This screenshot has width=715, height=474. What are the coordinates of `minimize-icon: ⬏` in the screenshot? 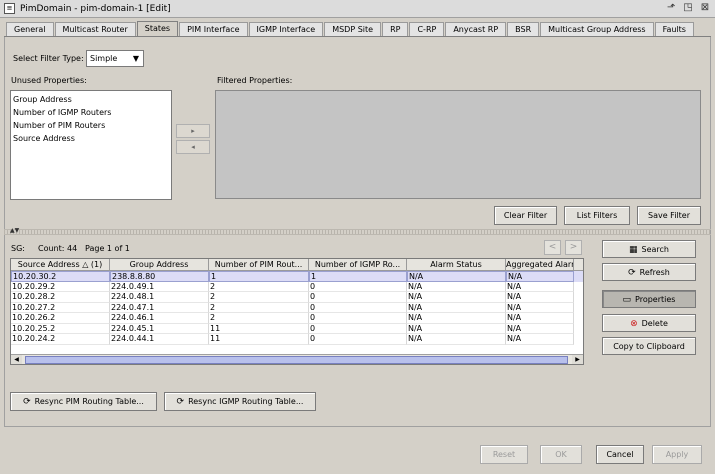 It's located at (671, 8).